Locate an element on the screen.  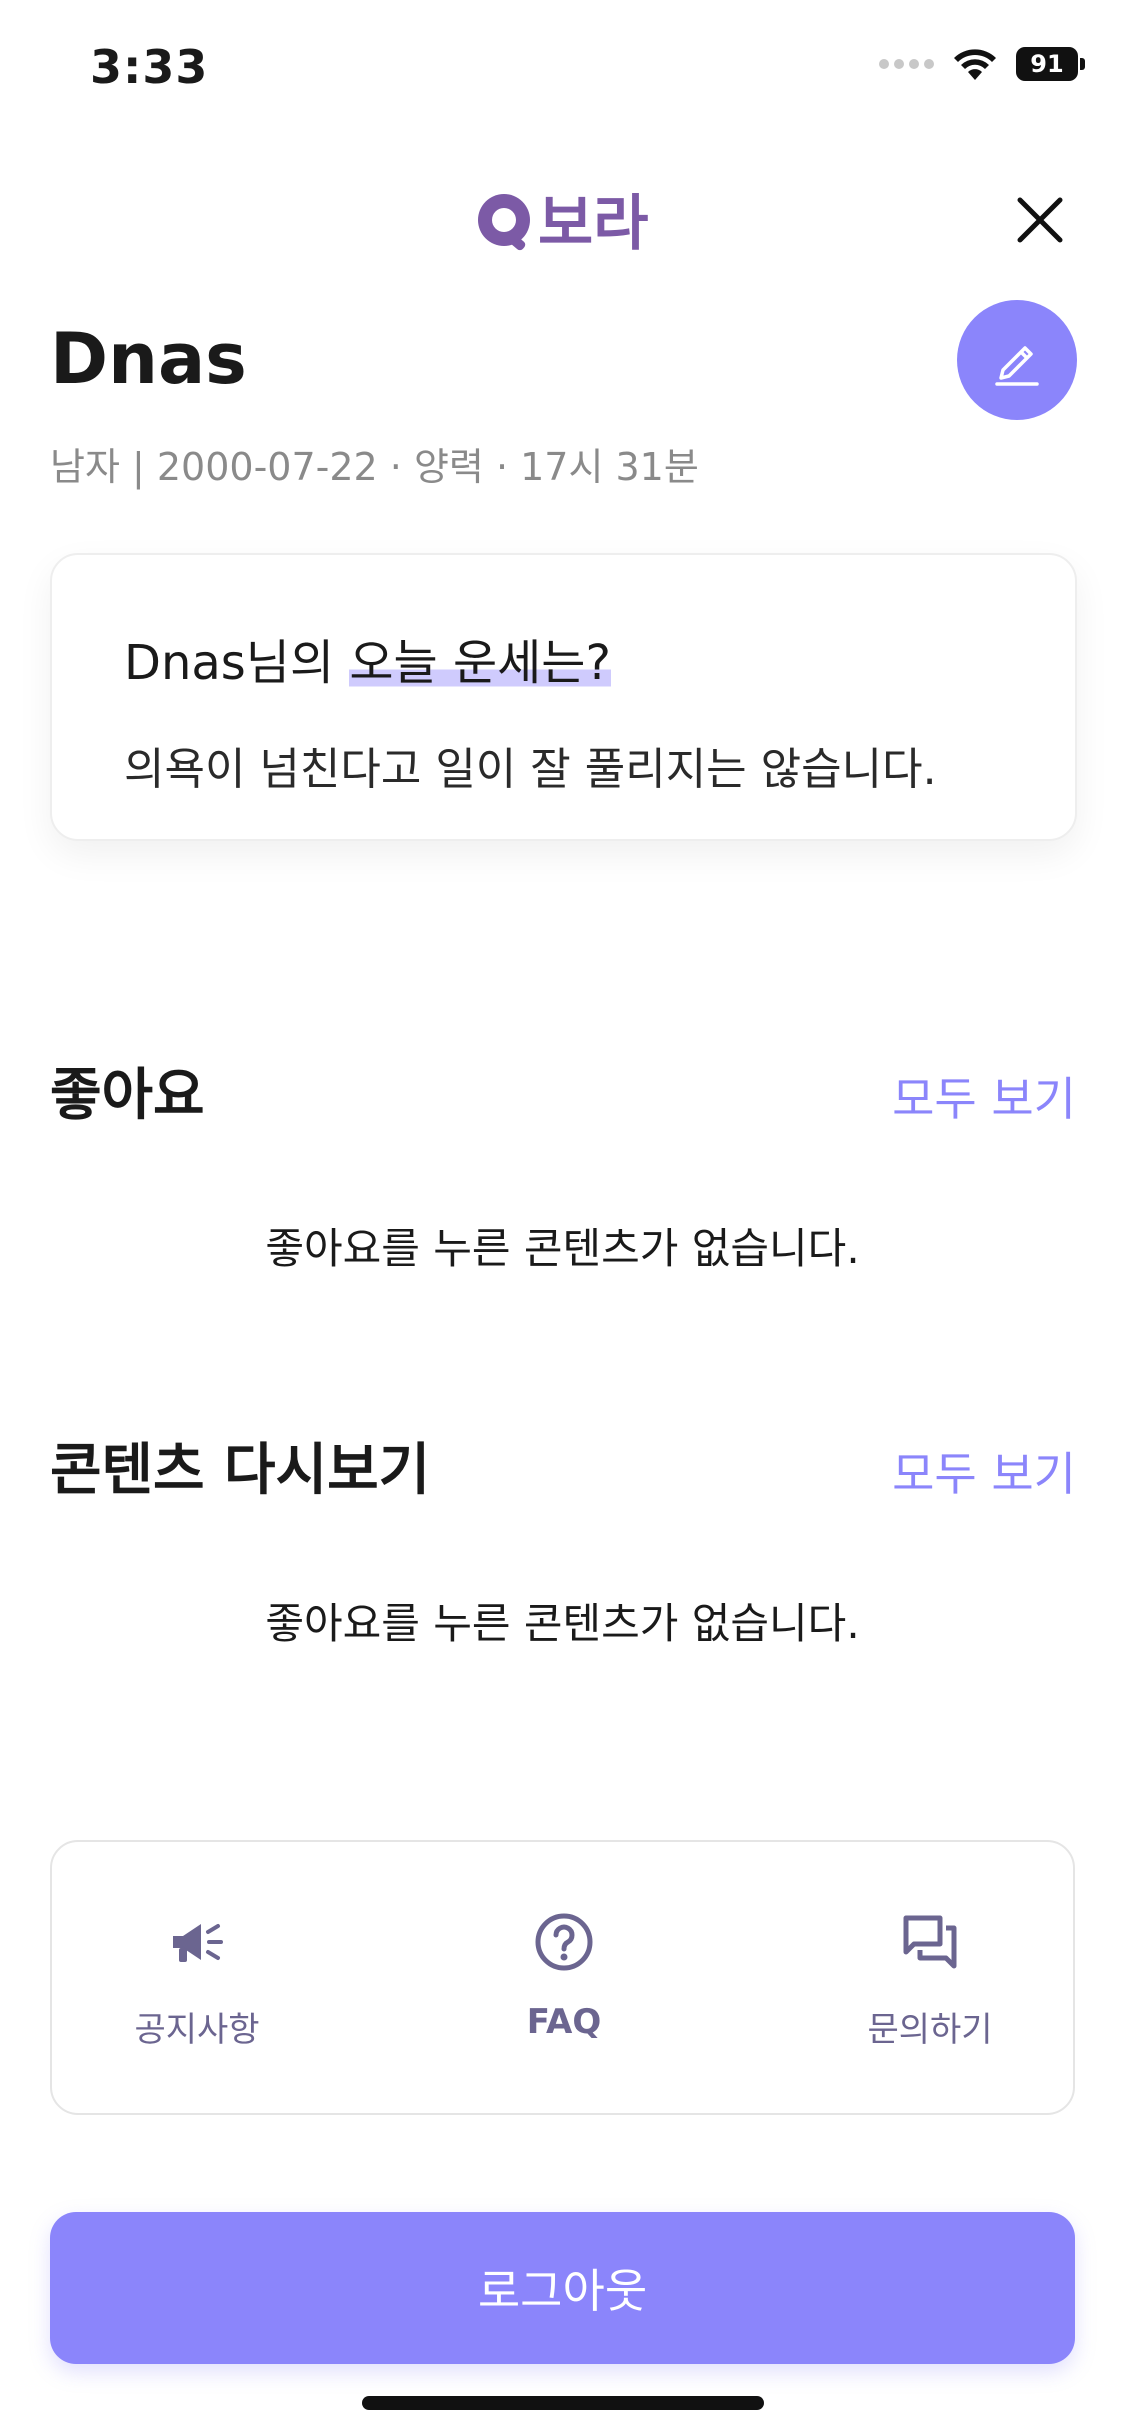
menu-label-notice: 공지사항 is located at coordinates (197, 2030).